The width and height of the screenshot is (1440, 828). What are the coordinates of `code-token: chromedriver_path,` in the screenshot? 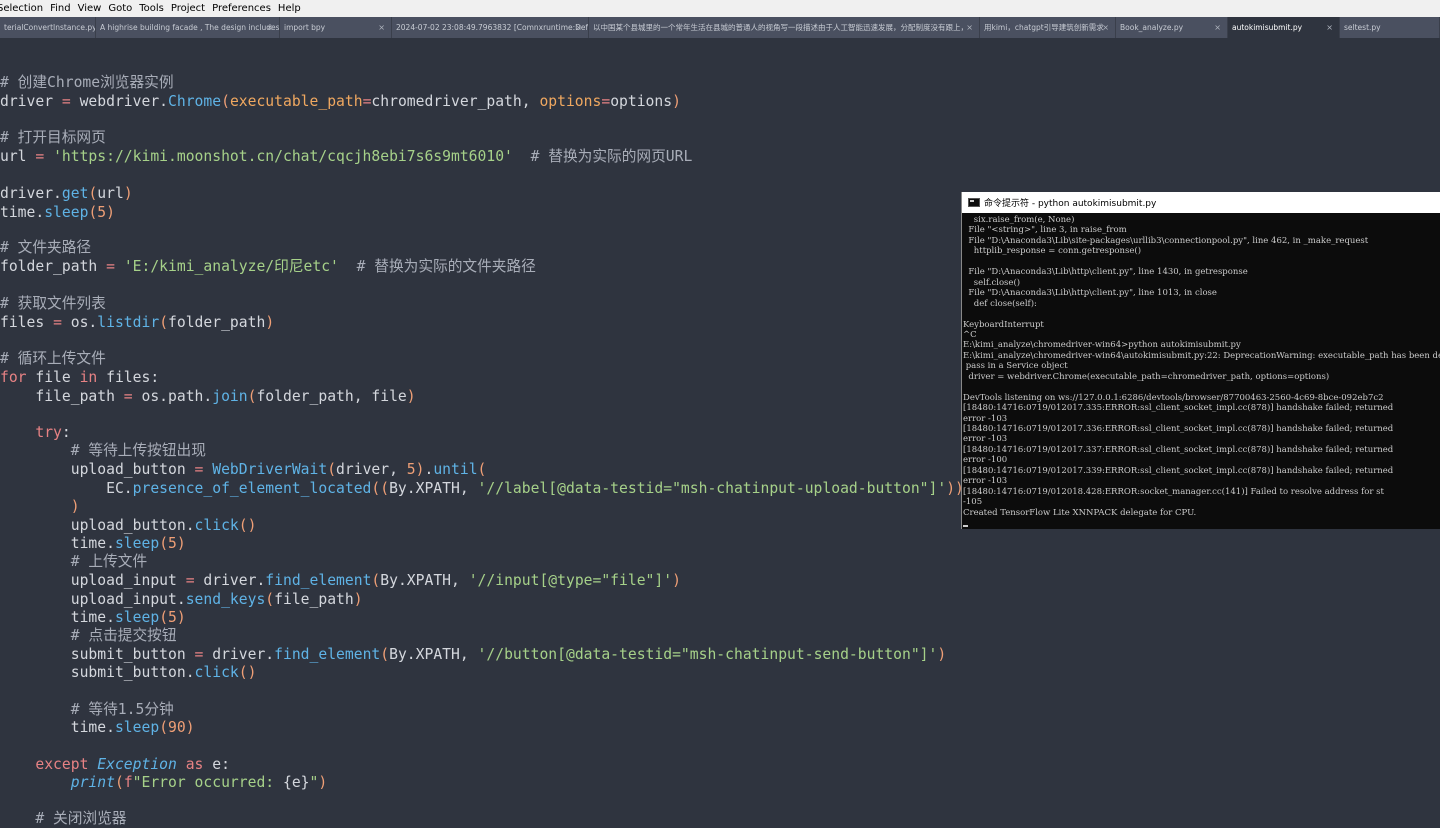 It's located at (455, 101).